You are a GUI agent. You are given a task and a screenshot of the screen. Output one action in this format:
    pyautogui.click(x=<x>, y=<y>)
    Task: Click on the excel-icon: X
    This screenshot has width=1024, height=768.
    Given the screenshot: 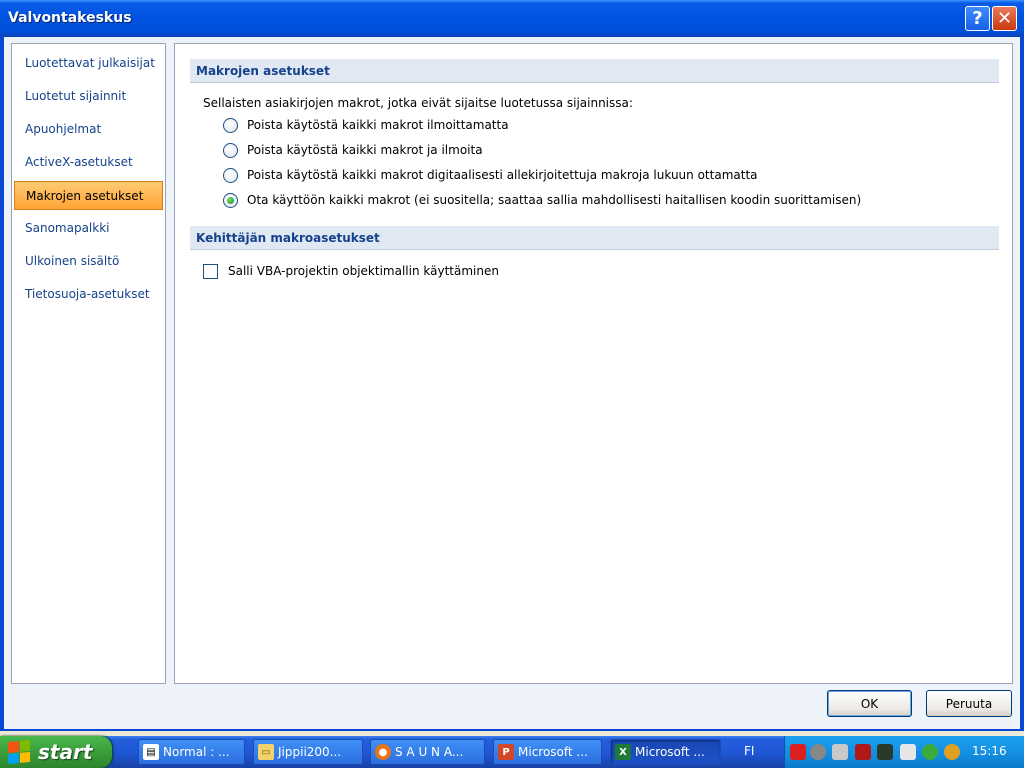 What is the action you would take?
    pyautogui.click(x=623, y=752)
    